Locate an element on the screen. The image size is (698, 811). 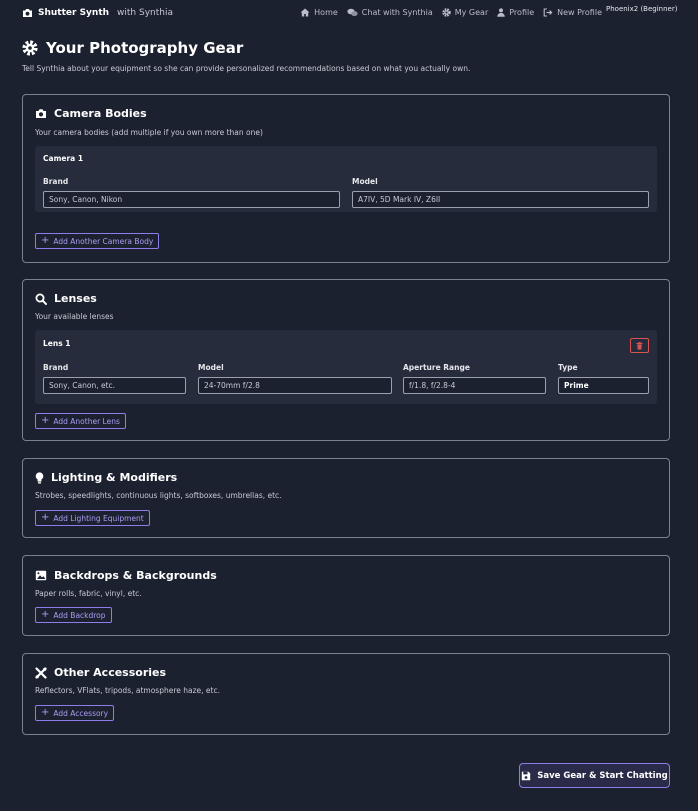
trash-icon is located at coordinates (639, 345).